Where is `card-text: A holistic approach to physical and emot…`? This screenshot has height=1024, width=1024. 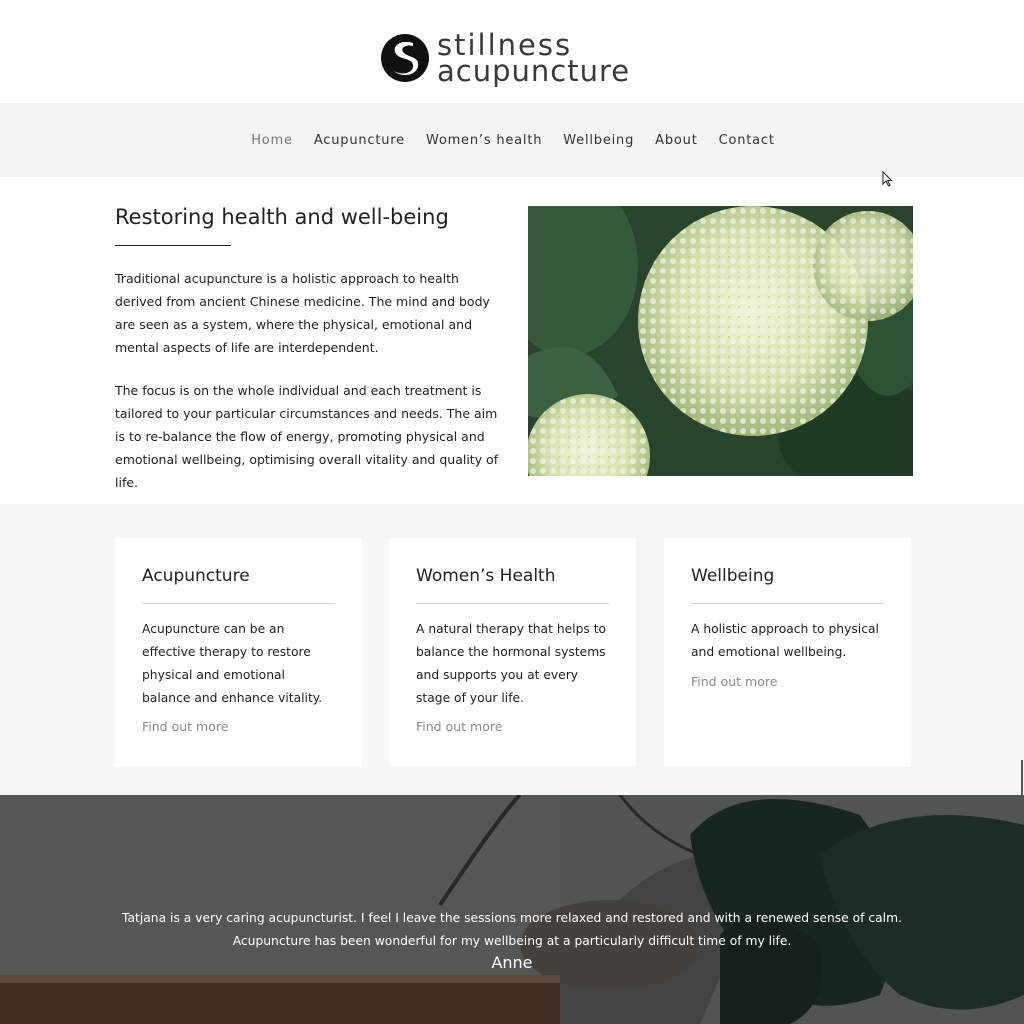 card-text: A holistic approach to physical and emot… is located at coordinates (785, 640).